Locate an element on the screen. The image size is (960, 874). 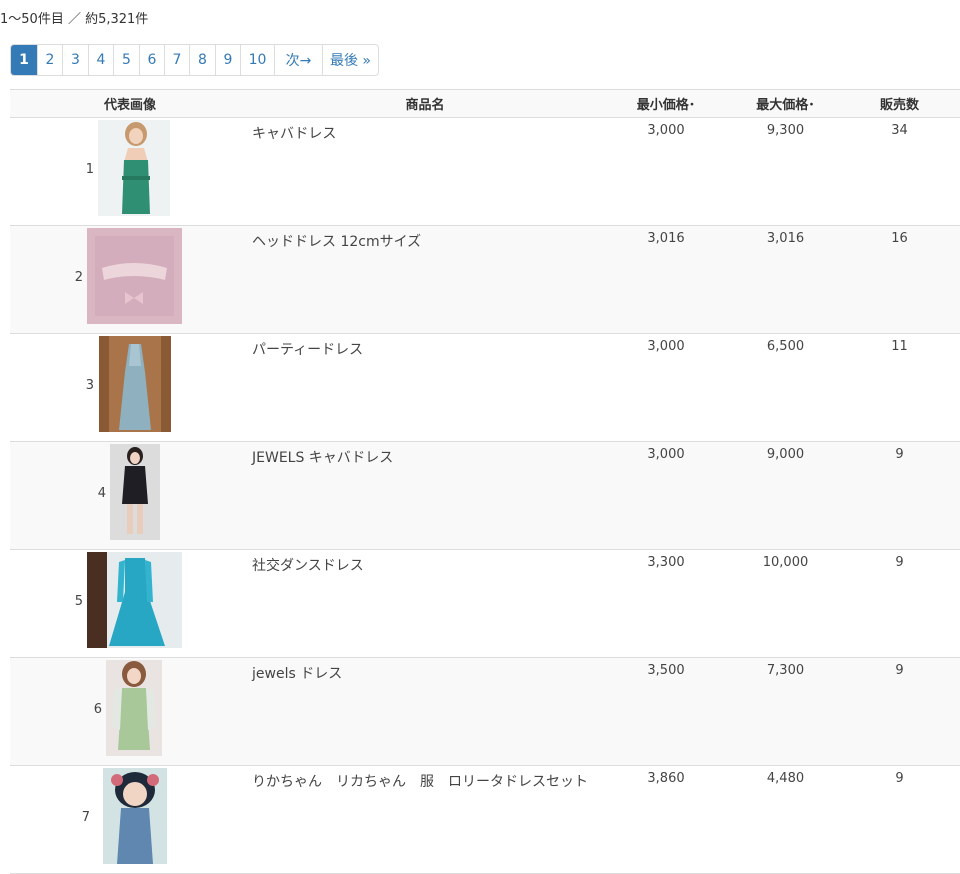
max-price: 9,000 is located at coordinates (785, 495).